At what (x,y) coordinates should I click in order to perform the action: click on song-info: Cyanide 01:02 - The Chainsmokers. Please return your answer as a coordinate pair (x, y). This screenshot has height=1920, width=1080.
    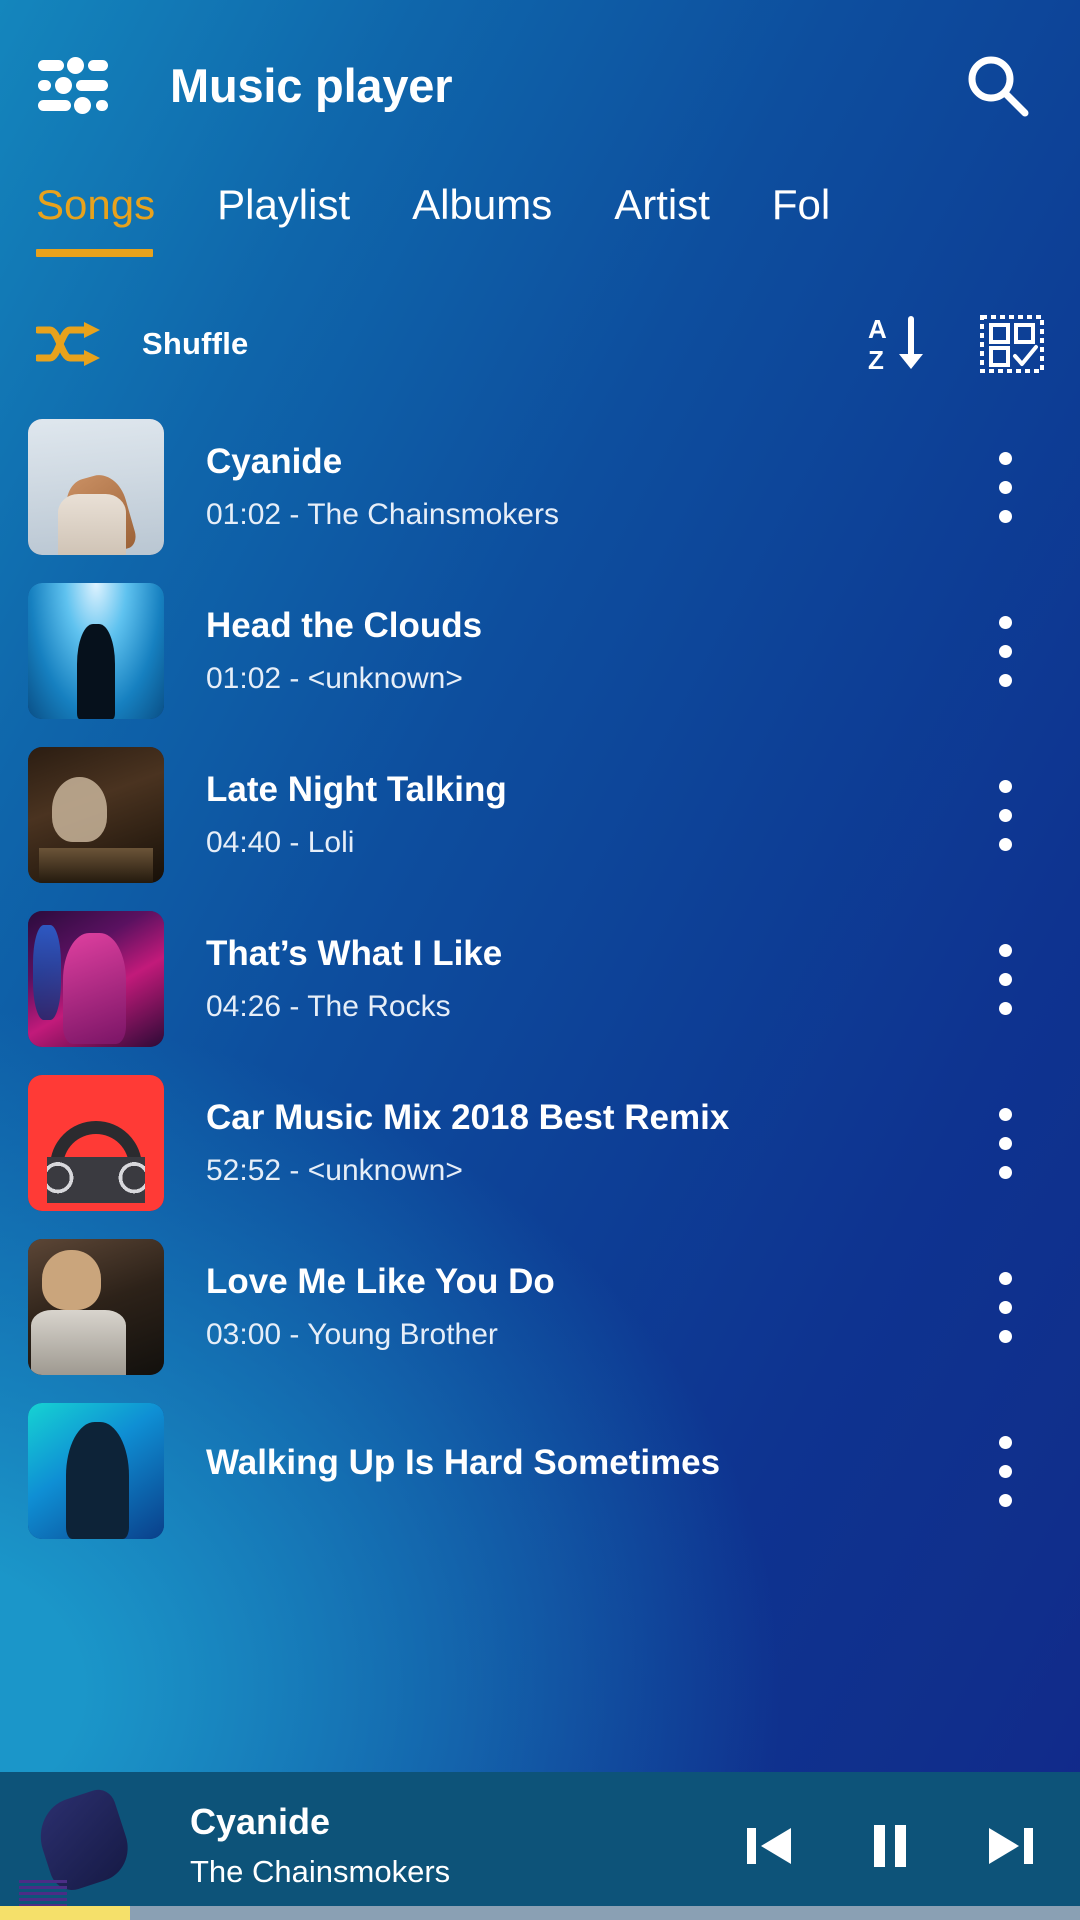
    Looking at the image, I should click on (589, 486).